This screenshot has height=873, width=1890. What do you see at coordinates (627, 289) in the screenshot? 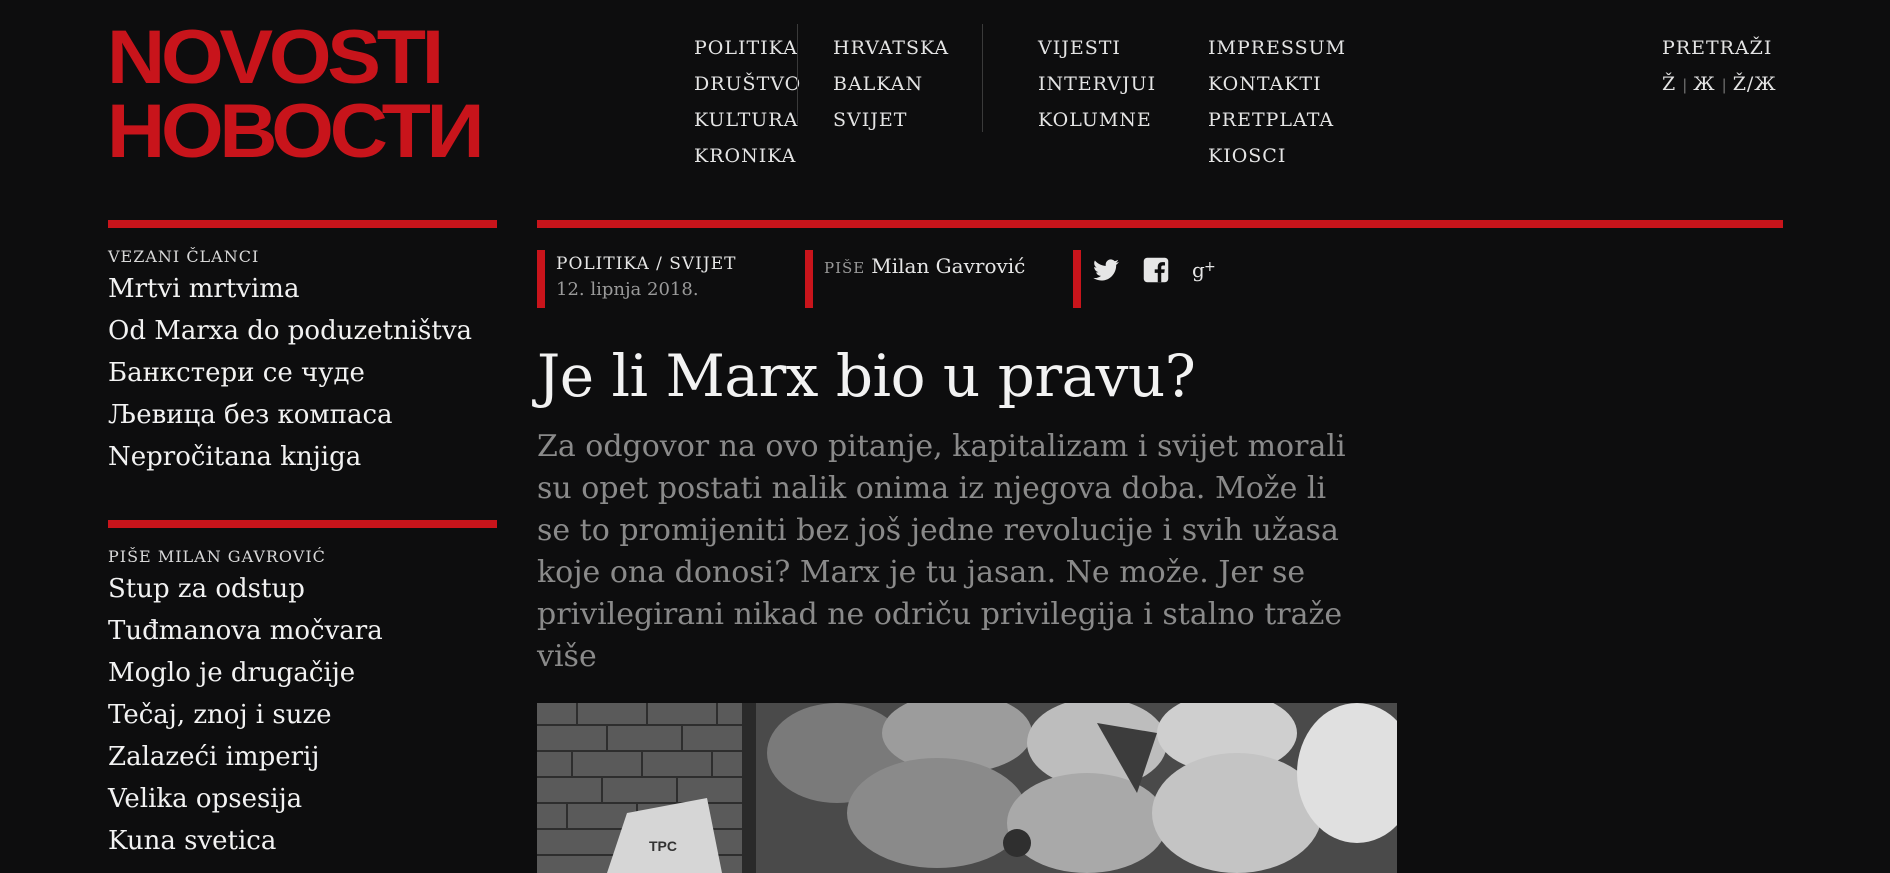
I see `article-date: 12. lipnja 2018.` at bounding box center [627, 289].